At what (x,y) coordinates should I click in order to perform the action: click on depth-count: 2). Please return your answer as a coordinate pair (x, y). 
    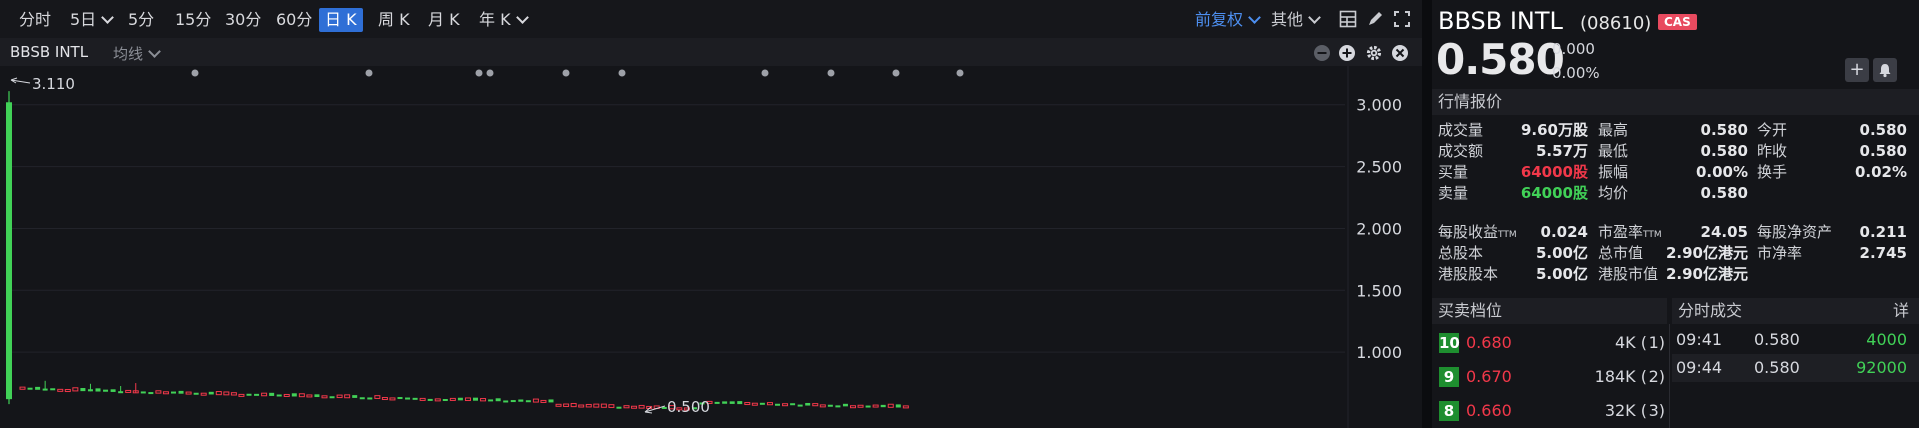
    Looking at the image, I should click on (1656, 376).